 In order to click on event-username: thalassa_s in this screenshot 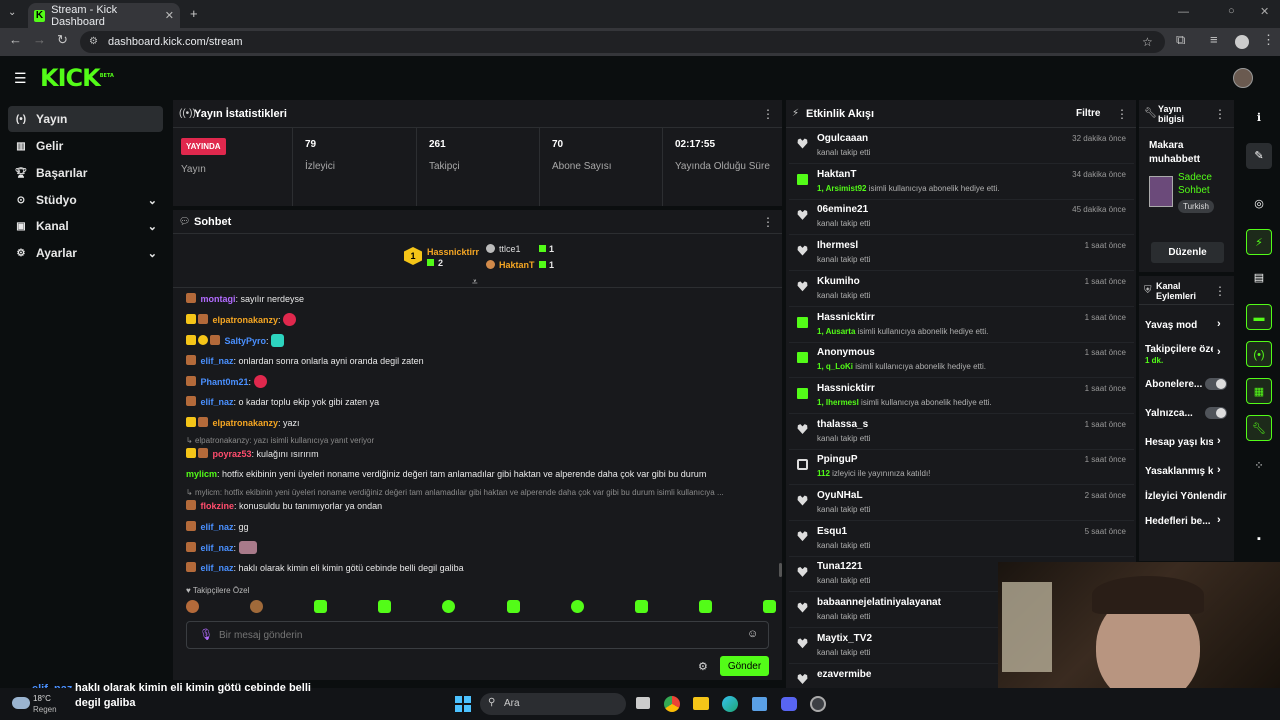, I will do `click(842, 424)`.